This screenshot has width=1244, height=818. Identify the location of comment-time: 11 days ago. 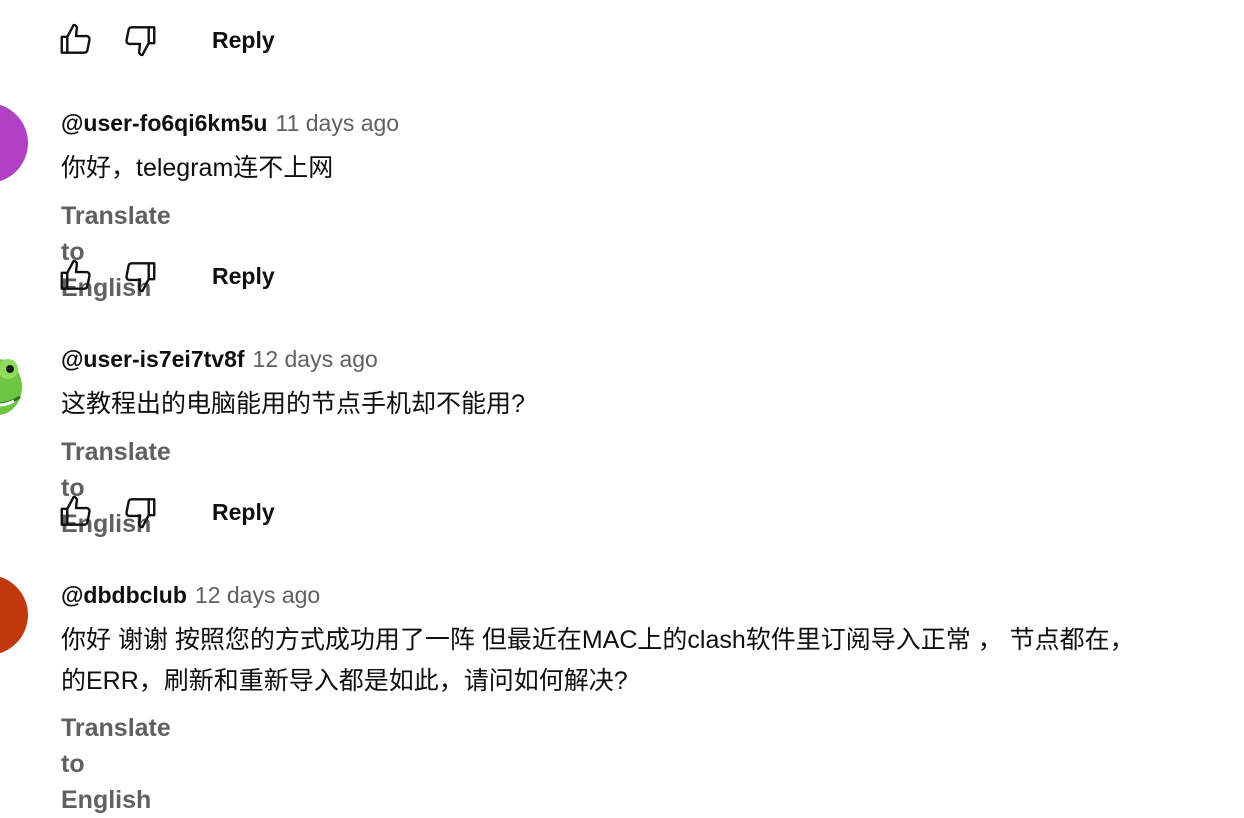
(337, 123).